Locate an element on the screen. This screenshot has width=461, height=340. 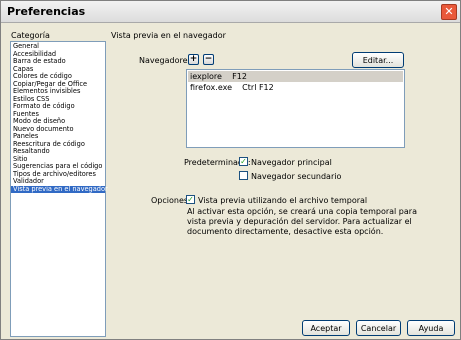
browser-row: iexplore F12 is located at coordinates (295, 76).